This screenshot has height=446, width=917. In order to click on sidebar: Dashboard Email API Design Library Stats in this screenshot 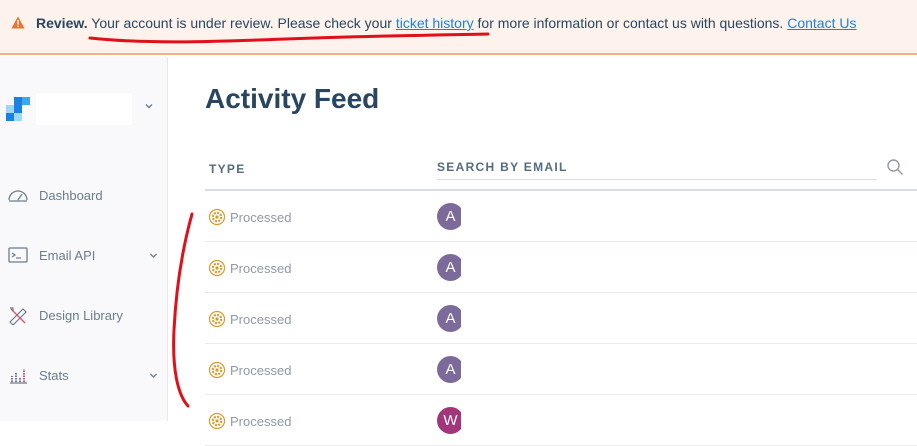, I will do `click(84, 239)`.